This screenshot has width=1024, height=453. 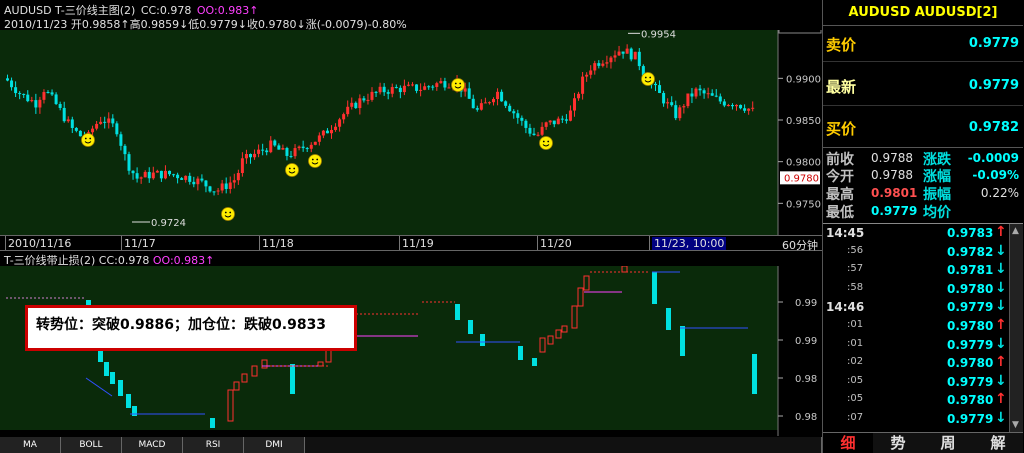 I want to click on change-pct-label: 涨幅, so click(x=937, y=177).